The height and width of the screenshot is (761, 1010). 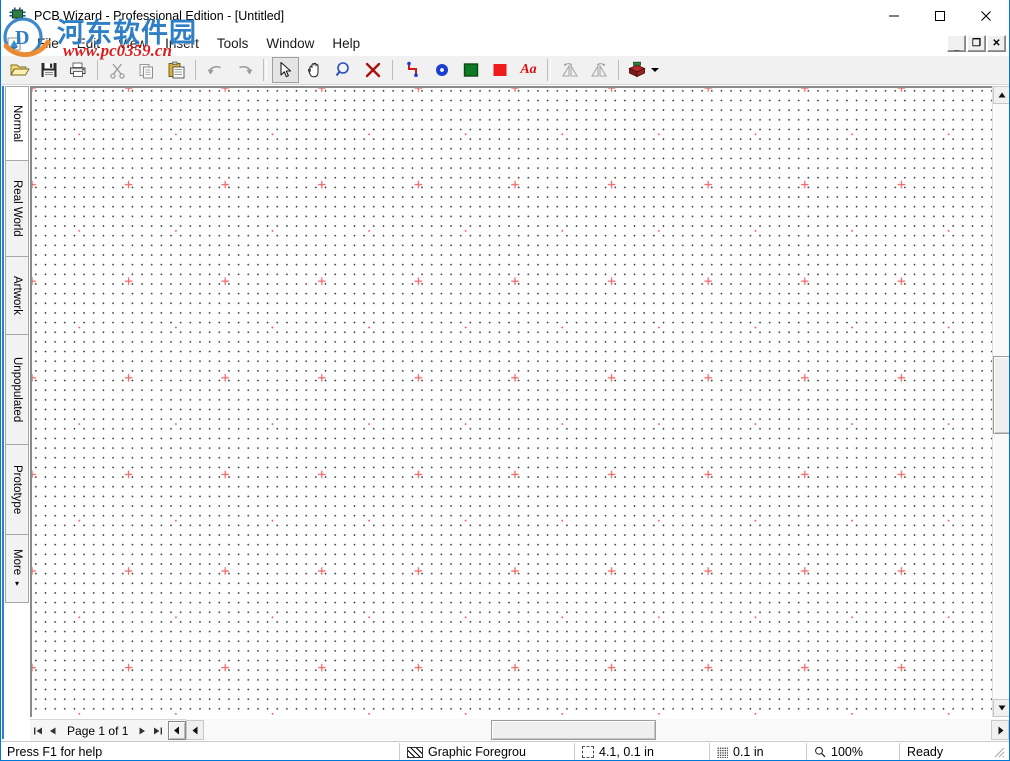 What do you see at coordinates (55, 752) in the screenshot?
I see `status-help-text: Press F1 for help` at bounding box center [55, 752].